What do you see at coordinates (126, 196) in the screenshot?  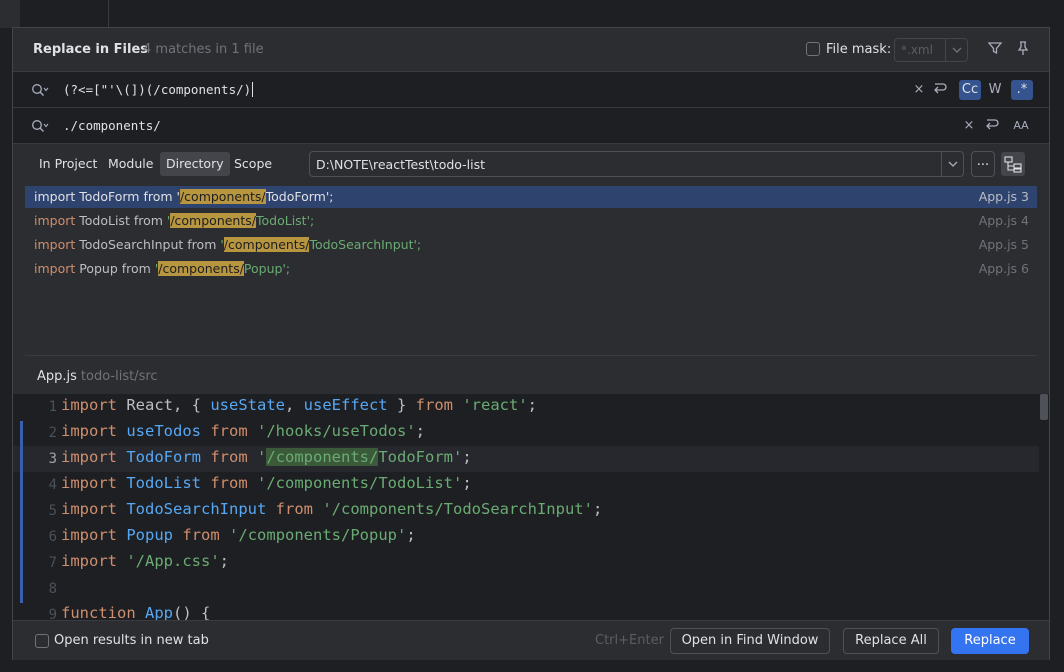 I see `result-identifier: TodoForm from` at bounding box center [126, 196].